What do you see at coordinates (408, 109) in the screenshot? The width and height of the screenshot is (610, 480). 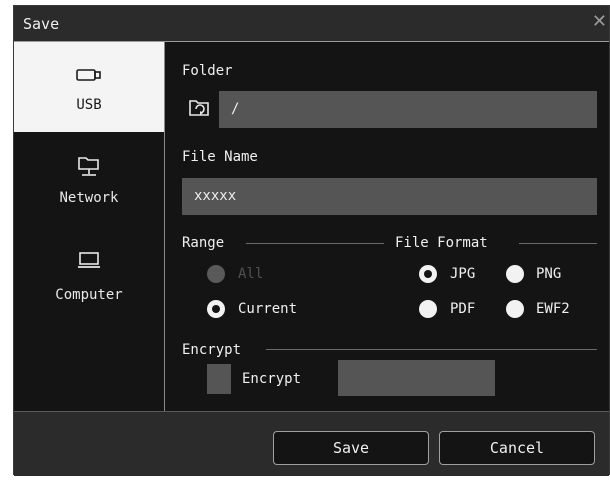 I see `folder-path-field: /` at bounding box center [408, 109].